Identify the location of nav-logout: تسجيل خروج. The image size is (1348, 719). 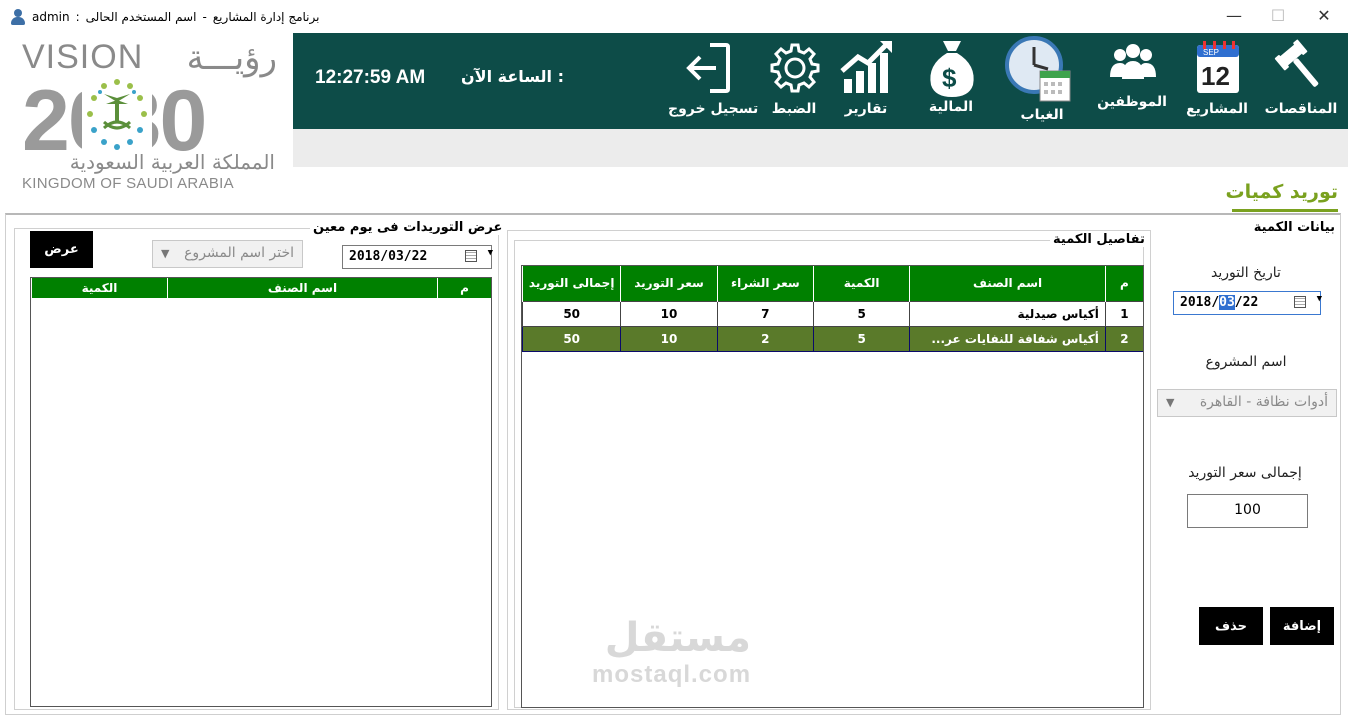
(713, 83).